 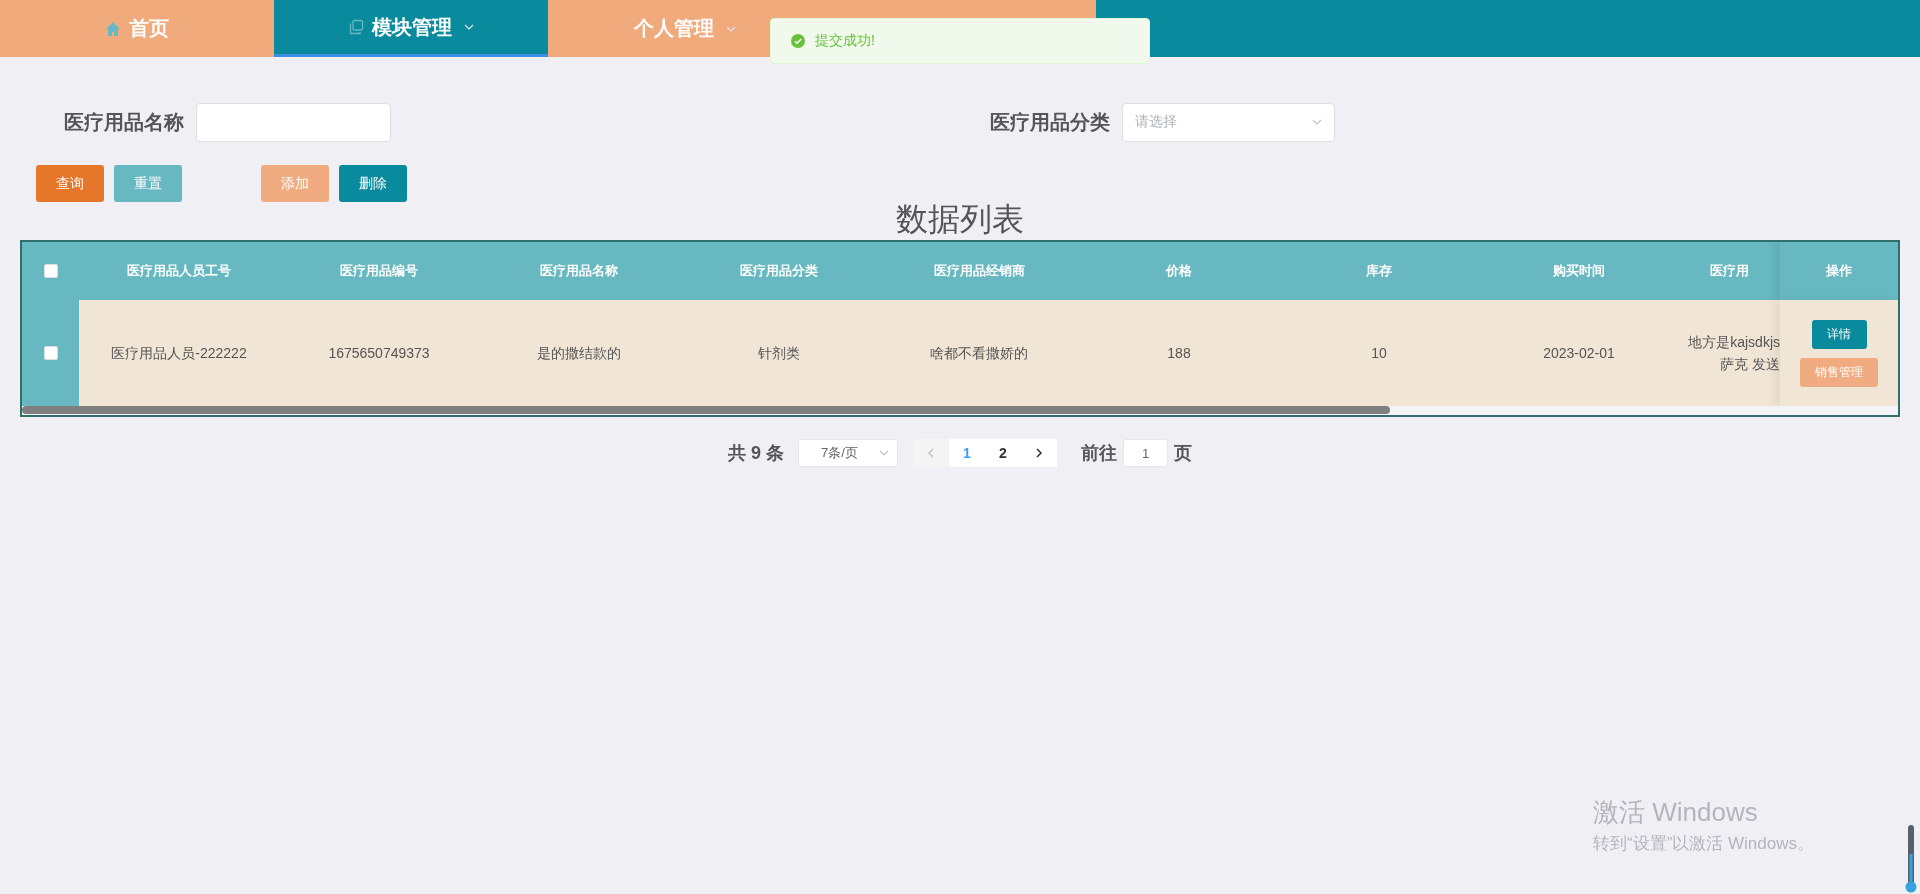 I want to click on column-header: 医疗用品分类, so click(x=779, y=271).